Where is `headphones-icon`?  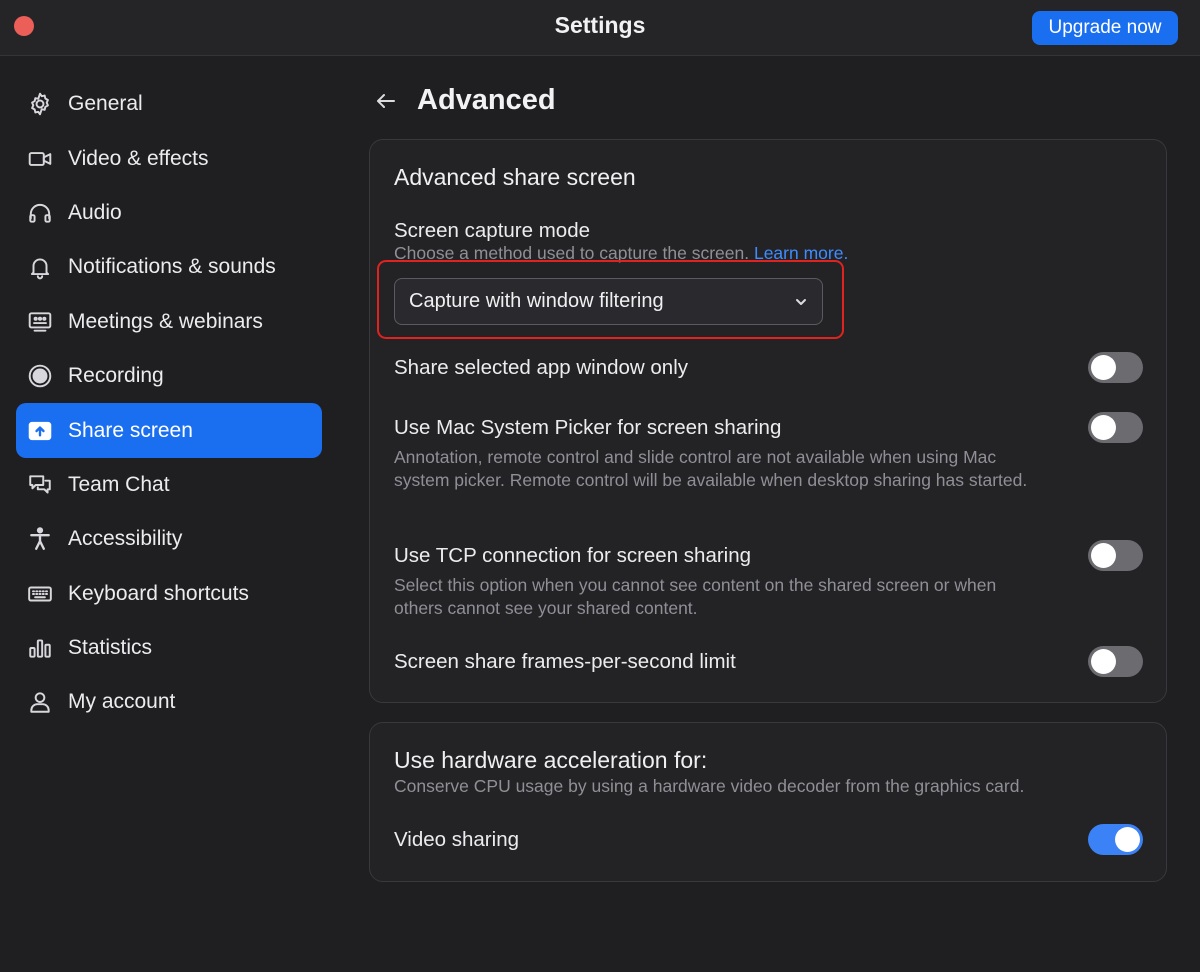
headphones-icon is located at coordinates (40, 213).